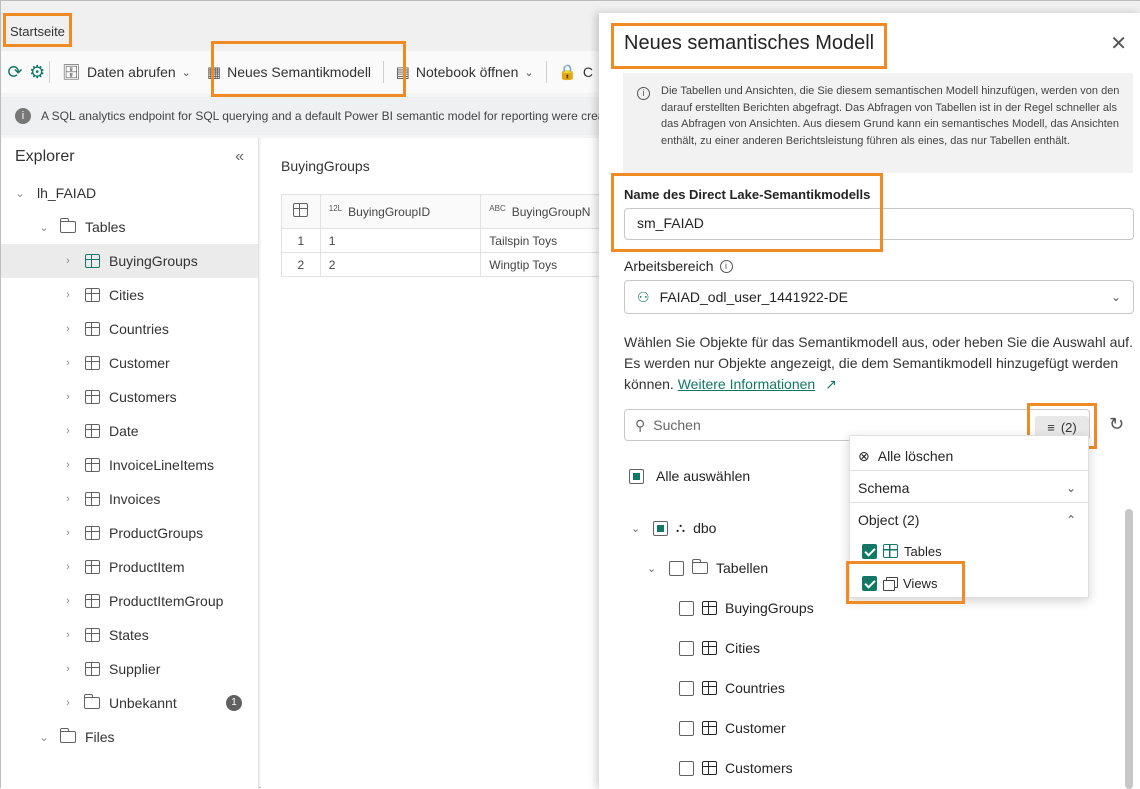 Image resolution: width=1140 pixels, height=789 pixels. I want to click on tree-item-tables-folder: ⌄ Tables, so click(129, 227).